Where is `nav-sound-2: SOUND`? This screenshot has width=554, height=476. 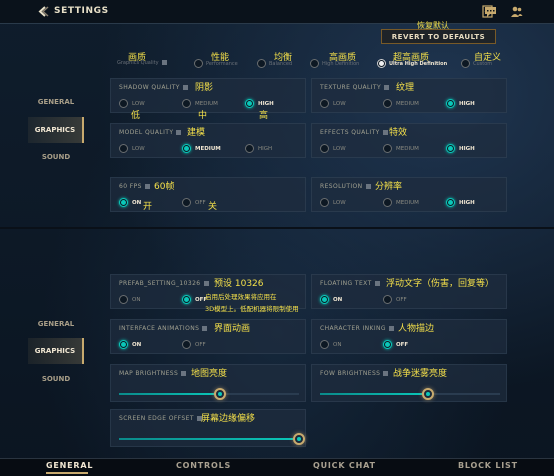 nav-sound-2: SOUND is located at coordinates (56, 379).